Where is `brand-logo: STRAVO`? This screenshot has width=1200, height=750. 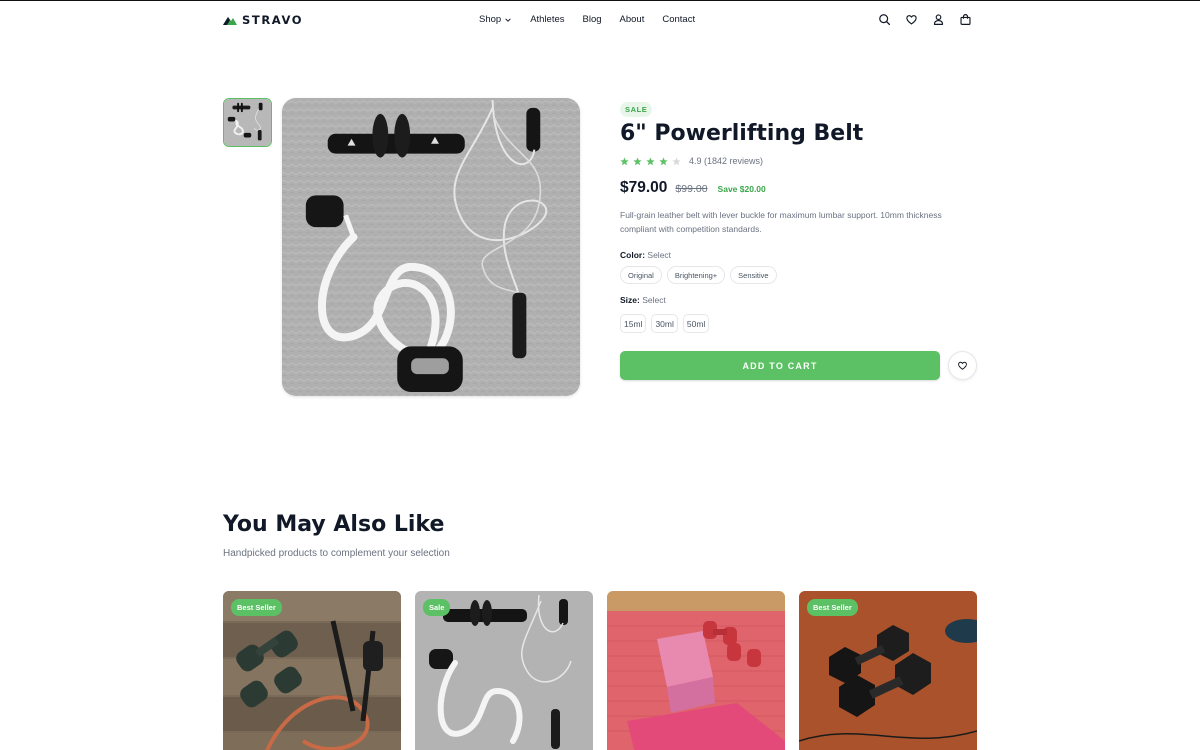 brand-logo: STRAVO is located at coordinates (263, 20).